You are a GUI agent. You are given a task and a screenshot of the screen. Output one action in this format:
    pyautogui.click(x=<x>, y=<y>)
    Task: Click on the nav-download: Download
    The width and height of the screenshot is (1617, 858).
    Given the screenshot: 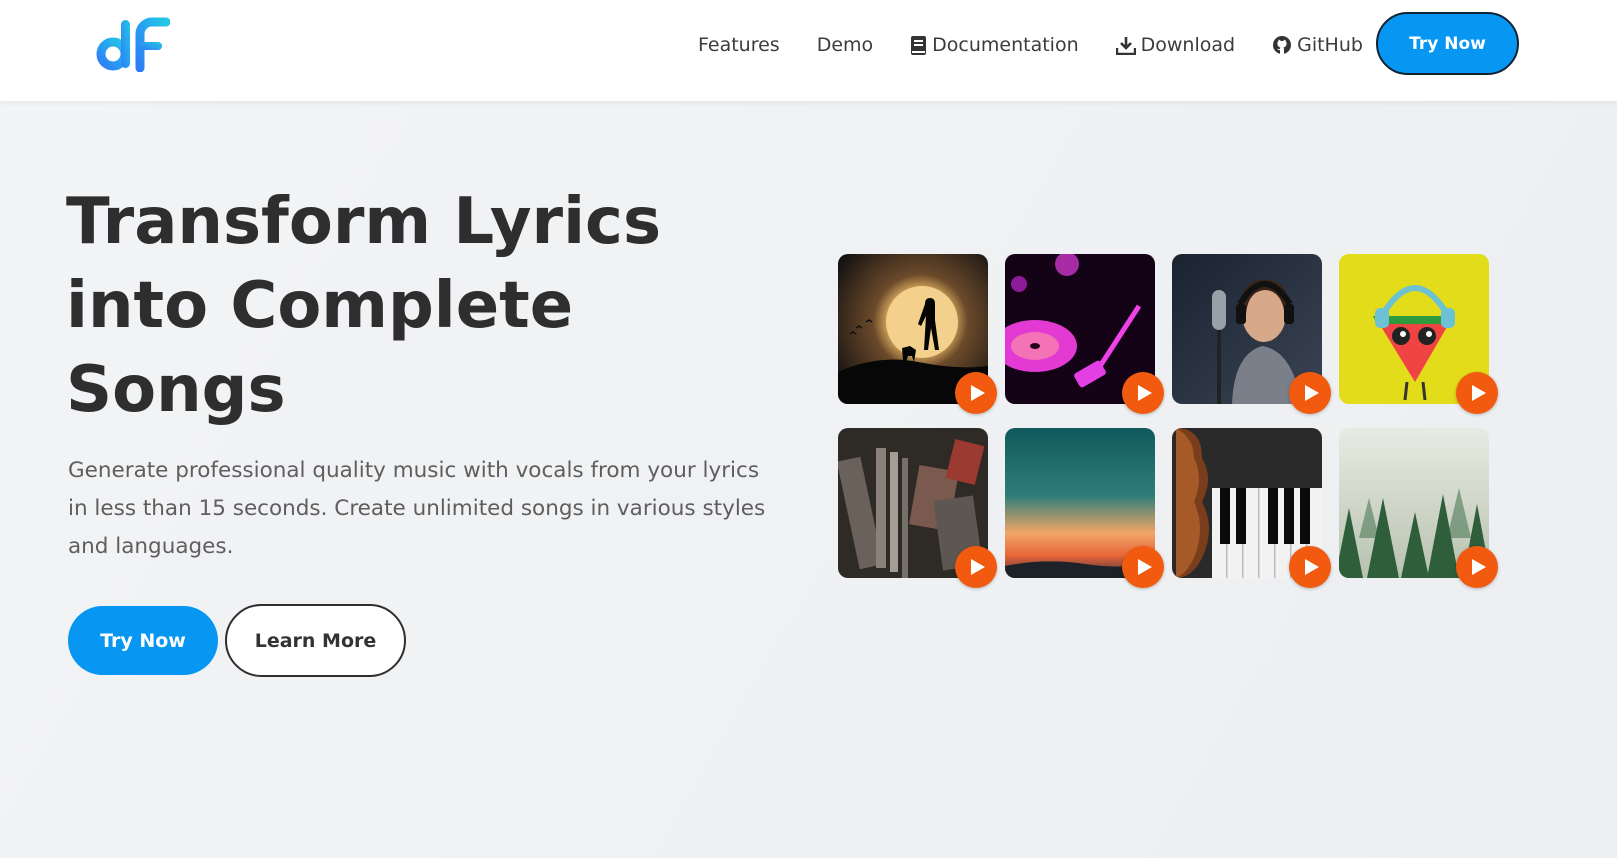 What is the action you would take?
    pyautogui.click(x=1175, y=45)
    